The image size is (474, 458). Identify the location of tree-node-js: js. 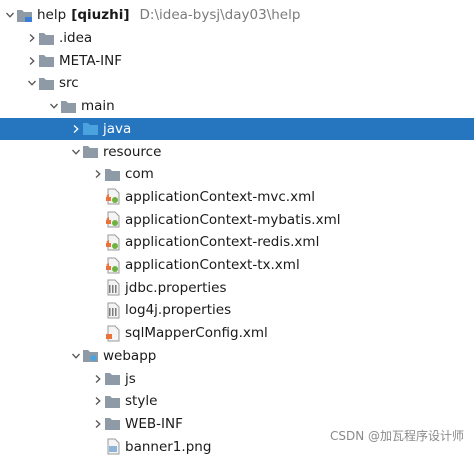
(237, 378).